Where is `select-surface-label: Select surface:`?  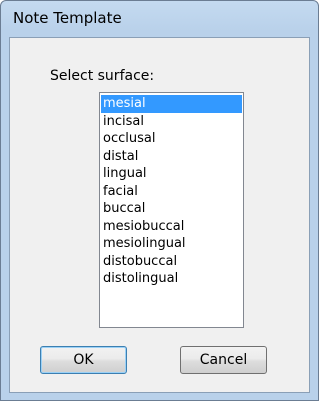
select-surface-label: Select surface: is located at coordinates (102, 76).